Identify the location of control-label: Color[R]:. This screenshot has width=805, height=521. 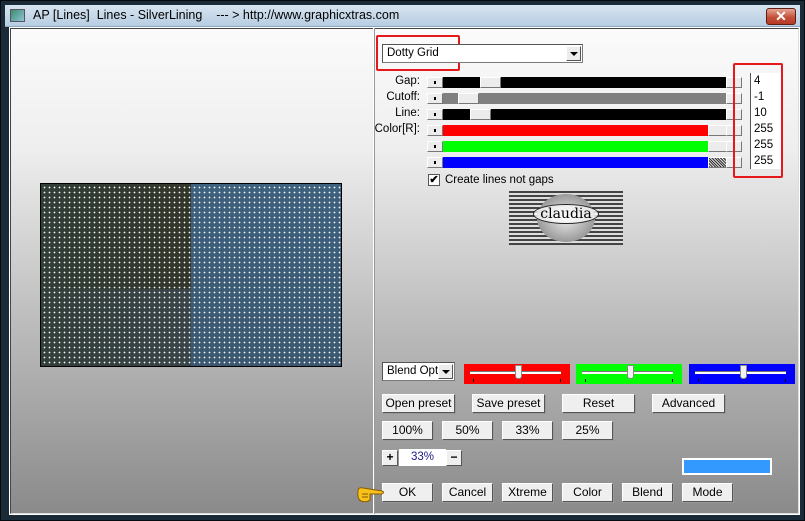
(397, 129).